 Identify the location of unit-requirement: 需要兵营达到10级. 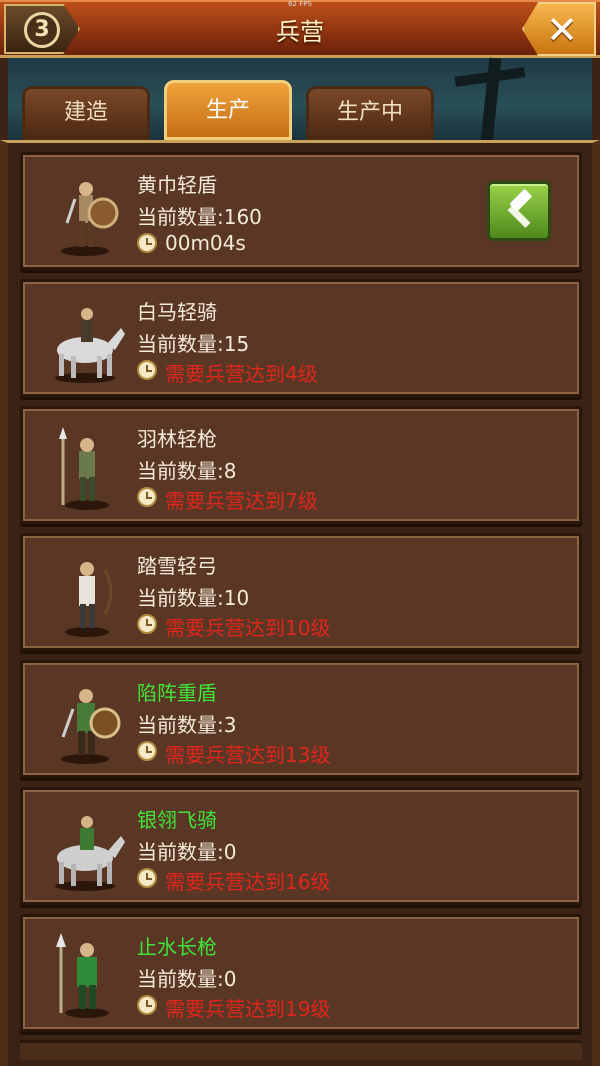
(233, 626).